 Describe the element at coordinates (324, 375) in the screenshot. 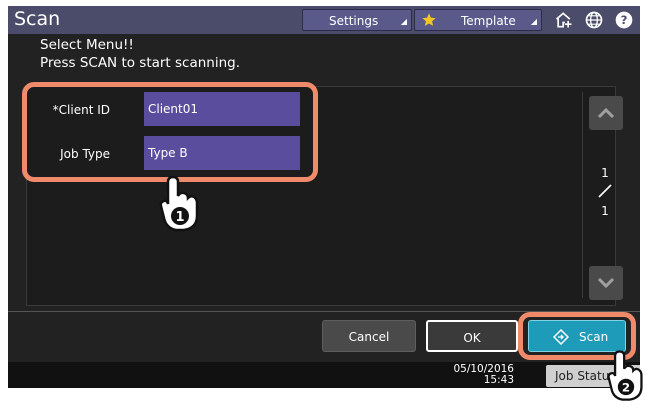

I see `status-bar: 05/10/2016 15:43 Job Status` at that location.